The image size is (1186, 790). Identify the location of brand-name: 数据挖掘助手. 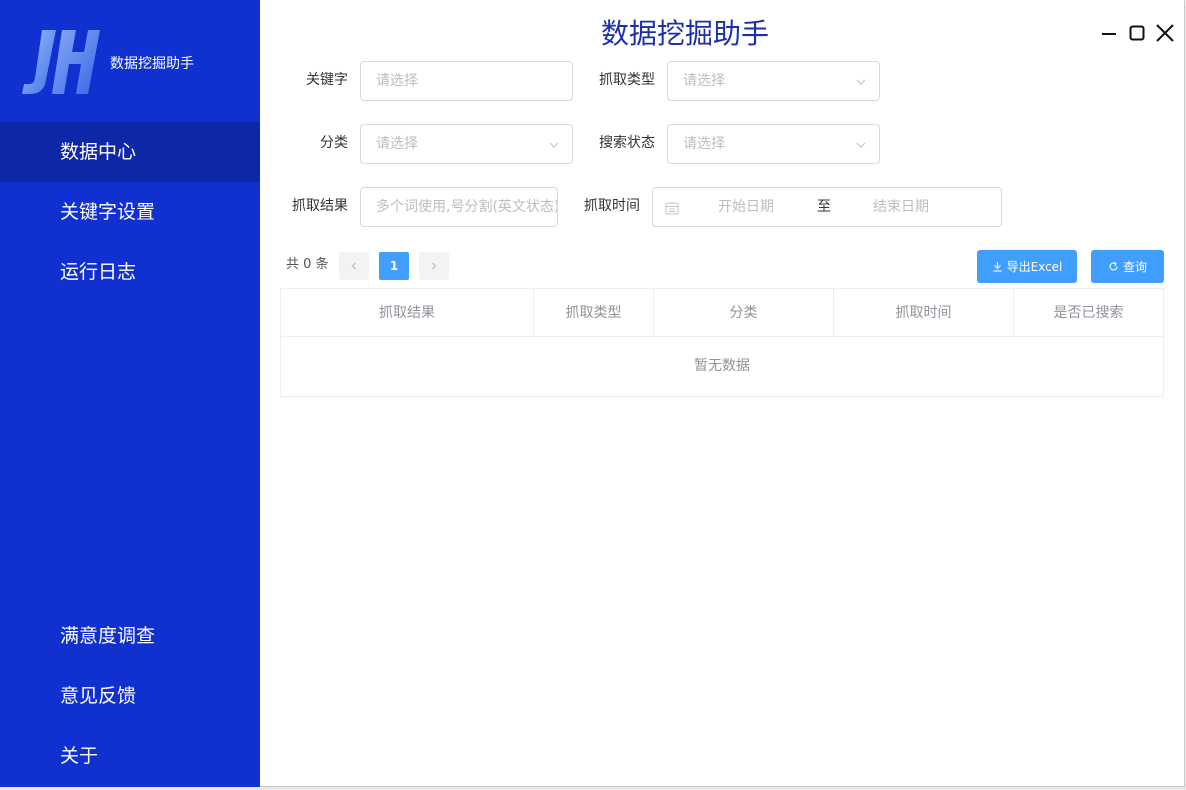
(152, 64).